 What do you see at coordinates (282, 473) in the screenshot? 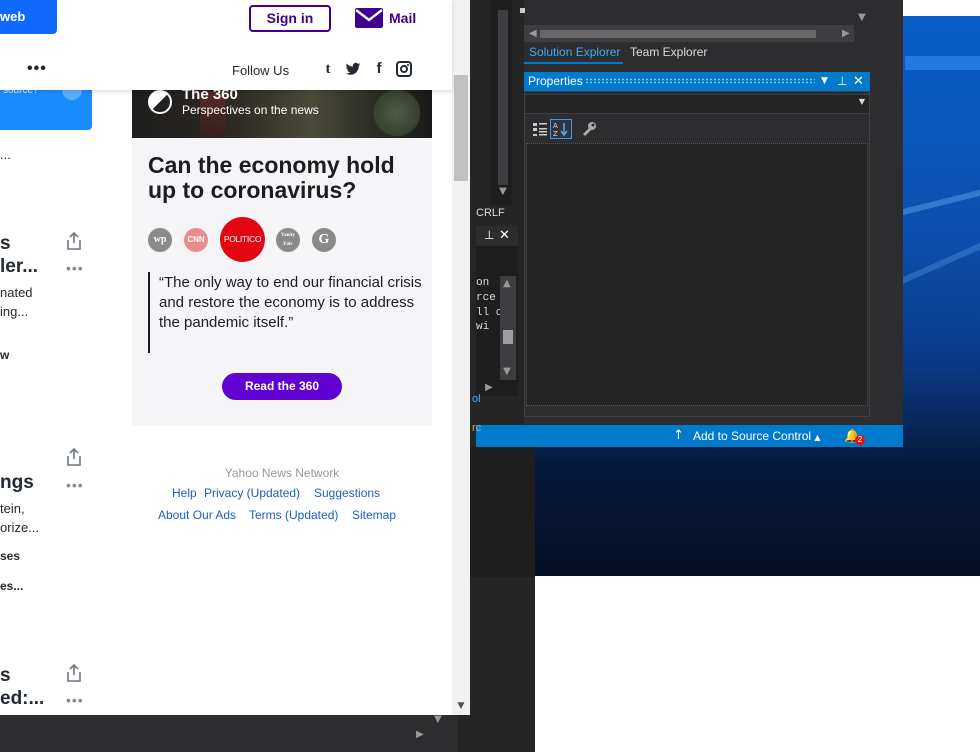
I see `footer-network-label: Yahoo News Network` at bounding box center [282, 473].